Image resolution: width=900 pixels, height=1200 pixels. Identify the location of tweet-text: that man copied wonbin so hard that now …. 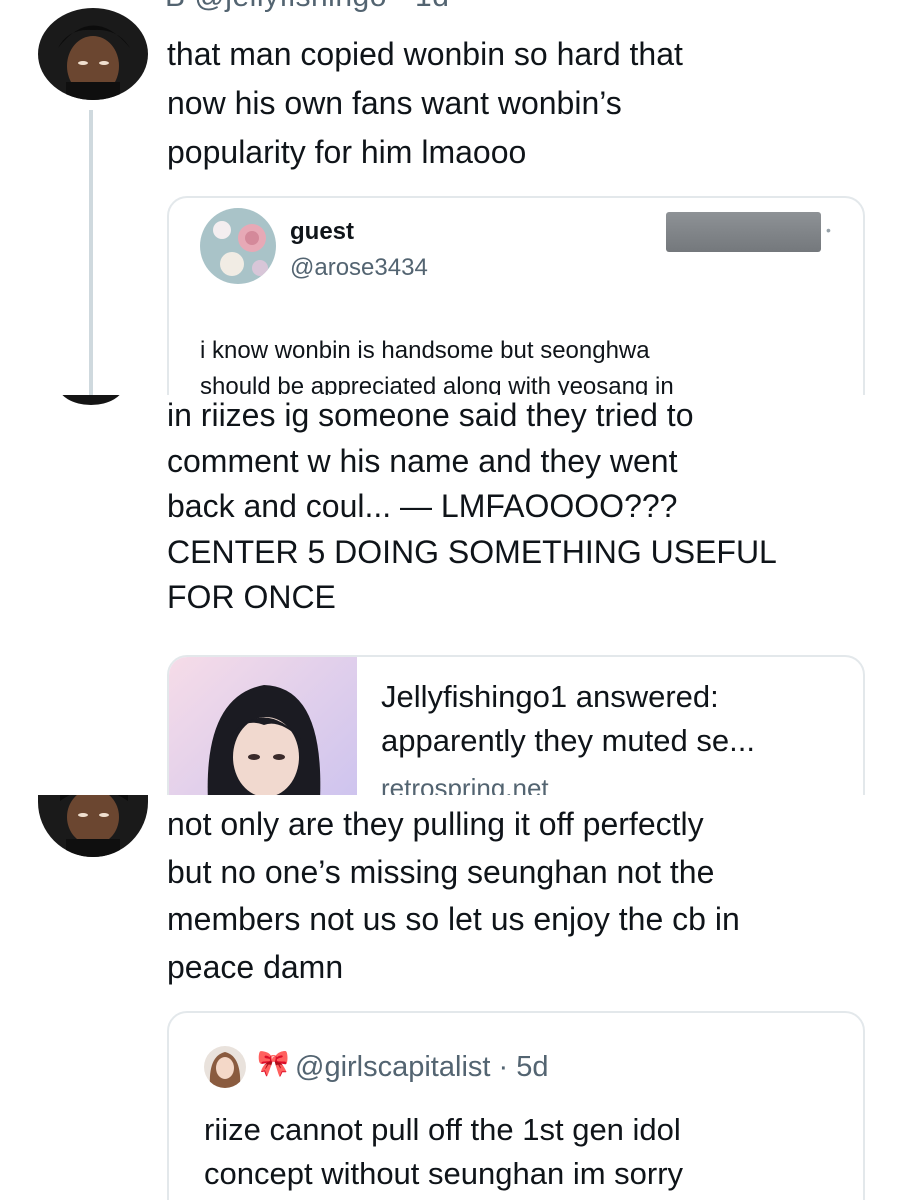
(425, 103).